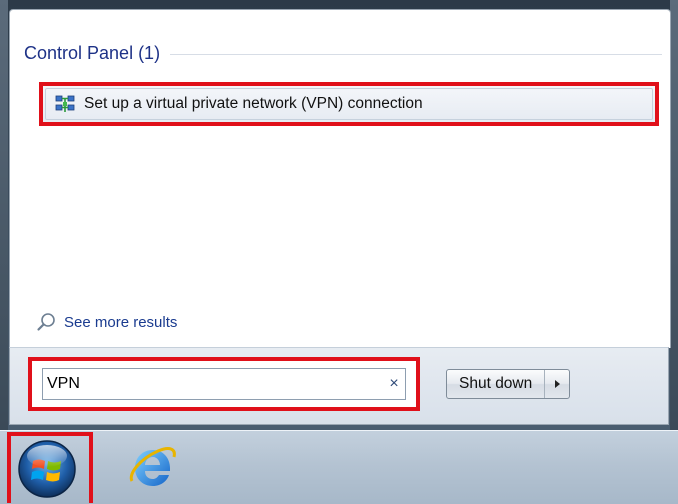  I want to click on search-box: ×, so click(224, 384).